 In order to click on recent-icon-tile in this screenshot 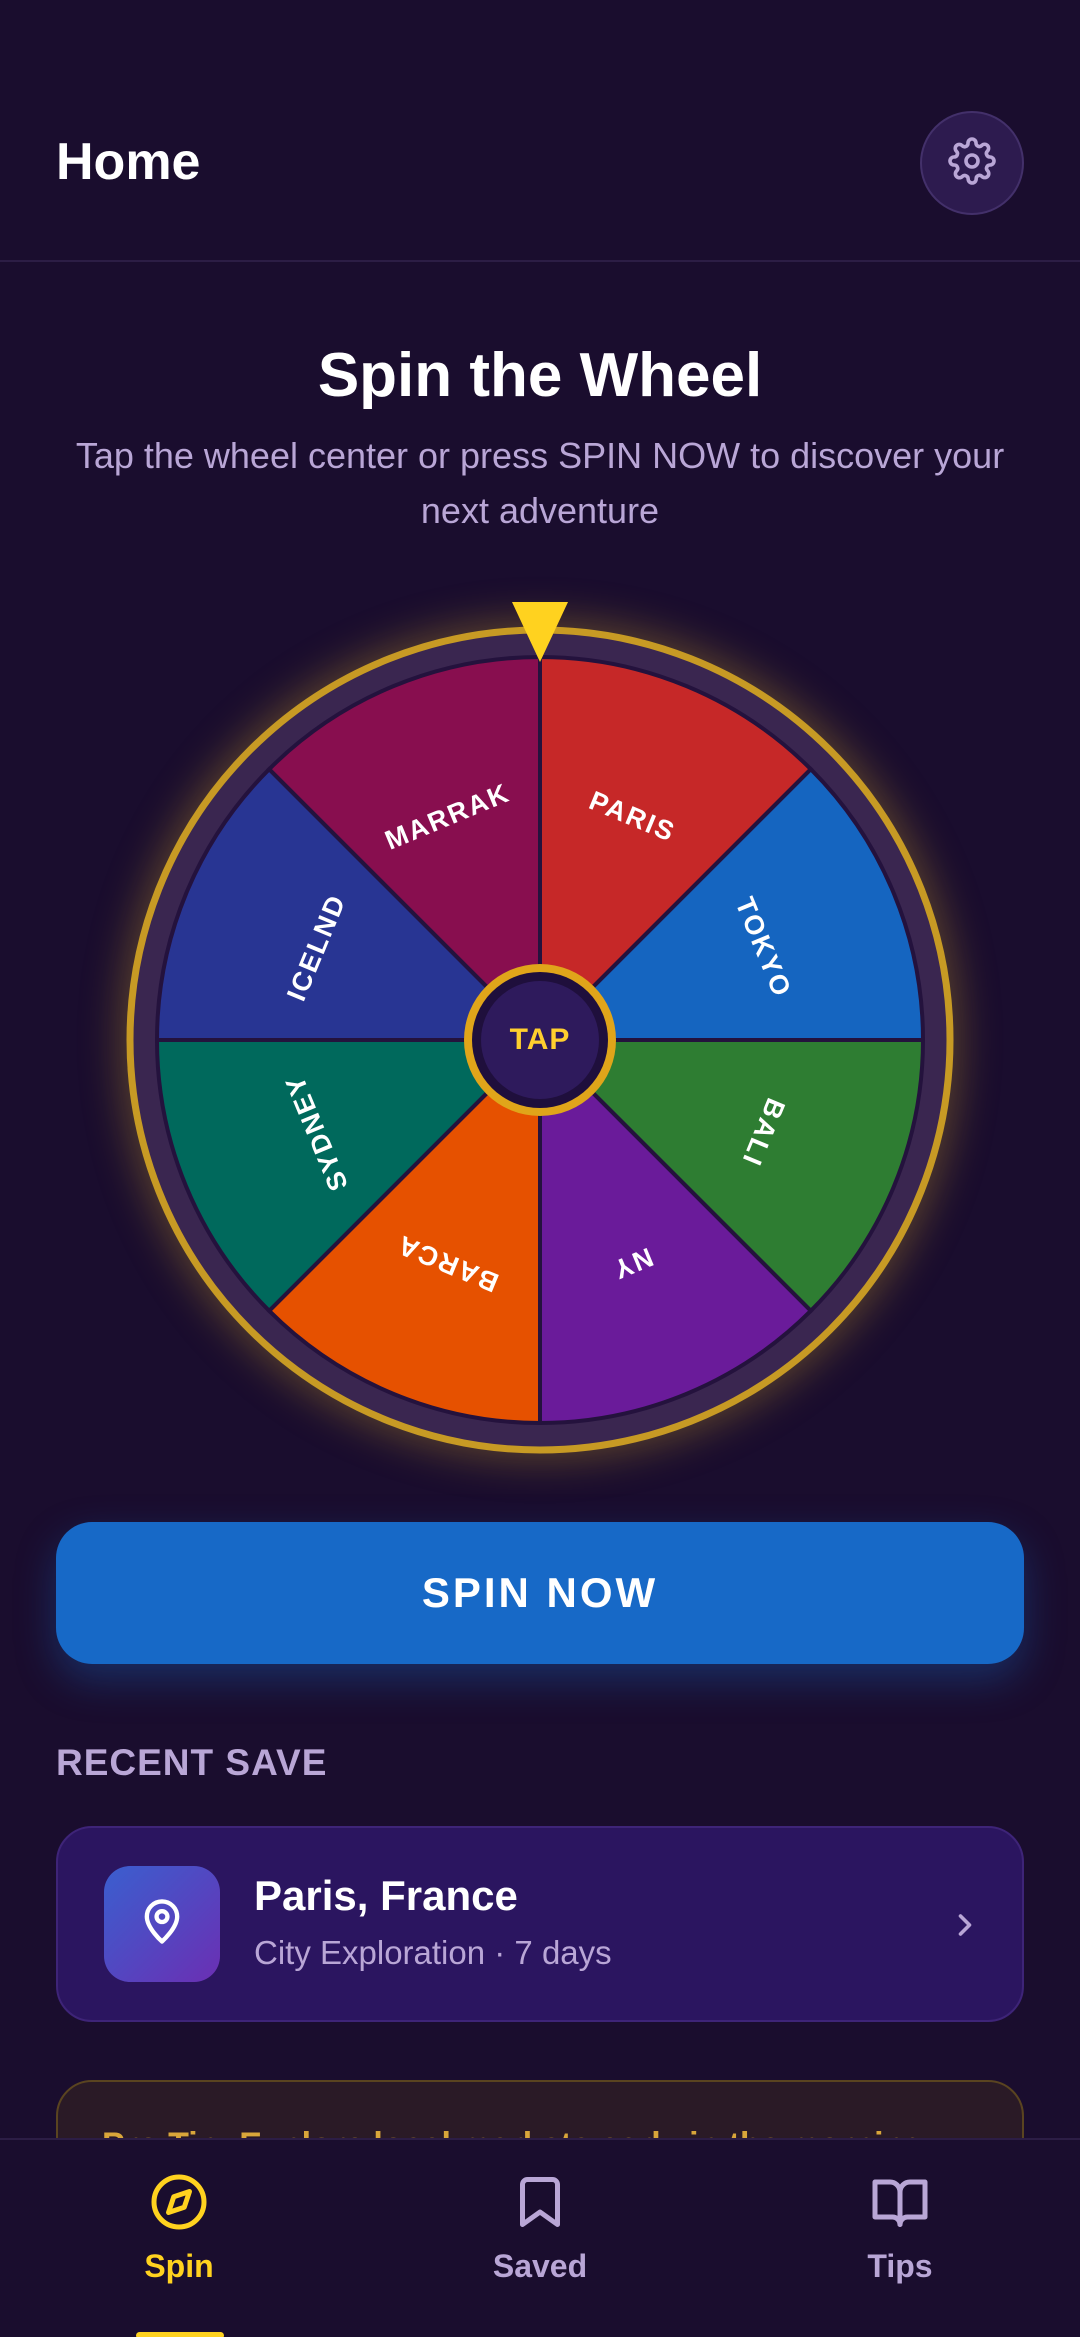, I will do `click(162, 1924)`.